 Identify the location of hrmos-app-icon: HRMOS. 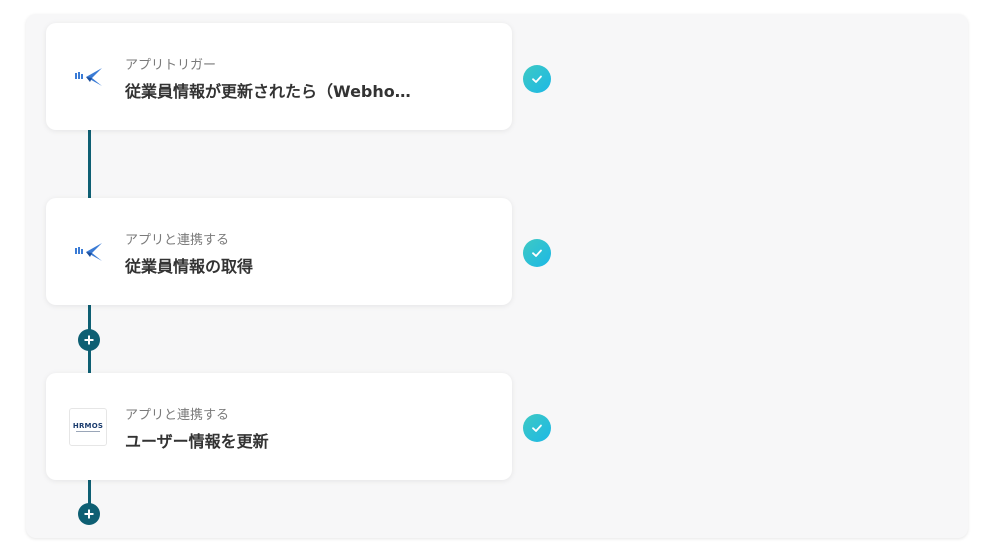
(88, 427).